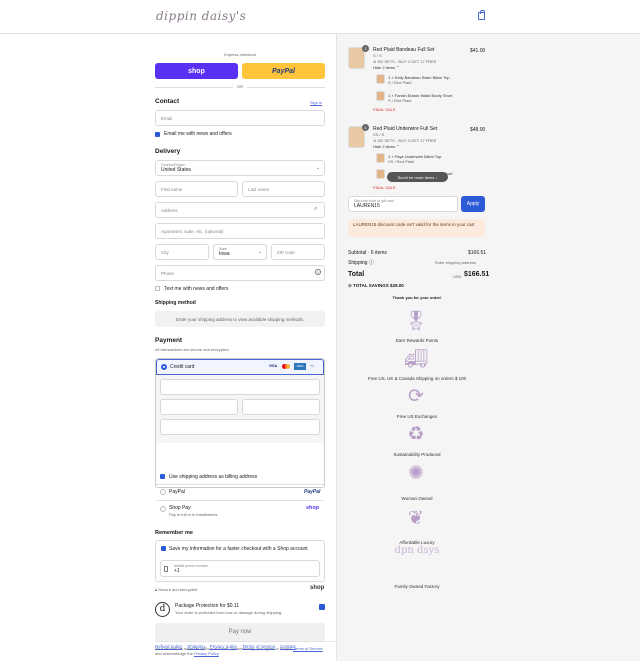 This screenshot has height=661, width=640. Describe the element at coordinates (322, 607) in the screenshot. I see `protection-checkbox` at that location.